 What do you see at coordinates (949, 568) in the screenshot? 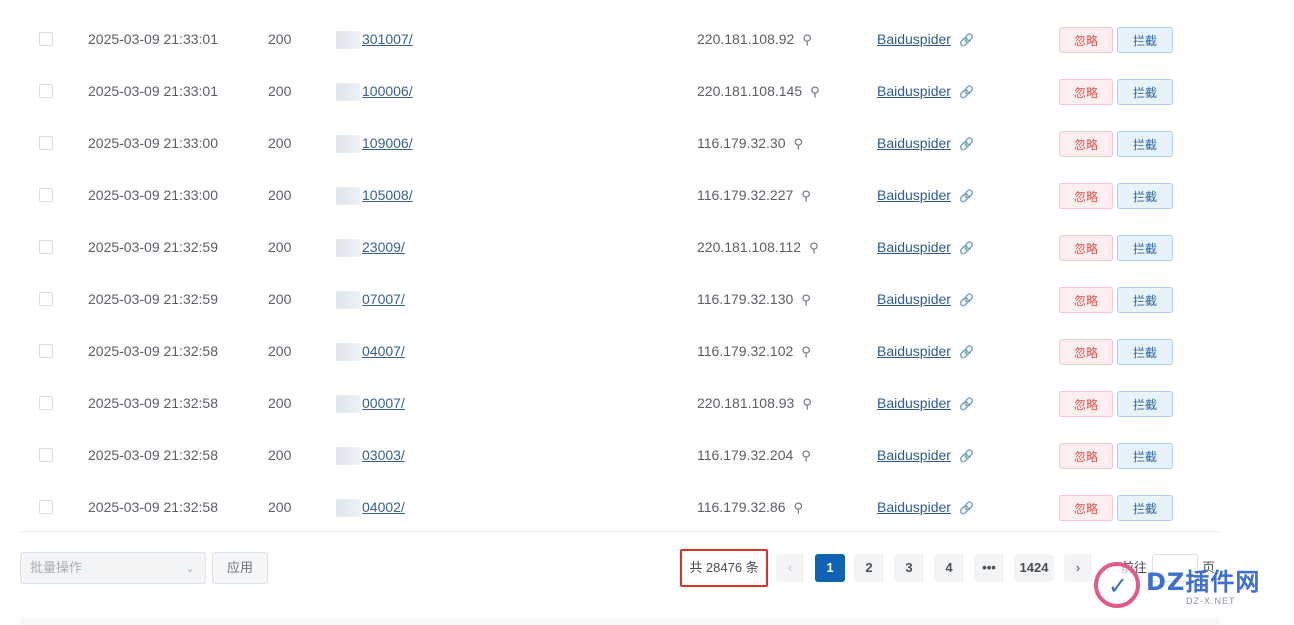
I see `page-button-4: 4` at bounding box center [949, 568].